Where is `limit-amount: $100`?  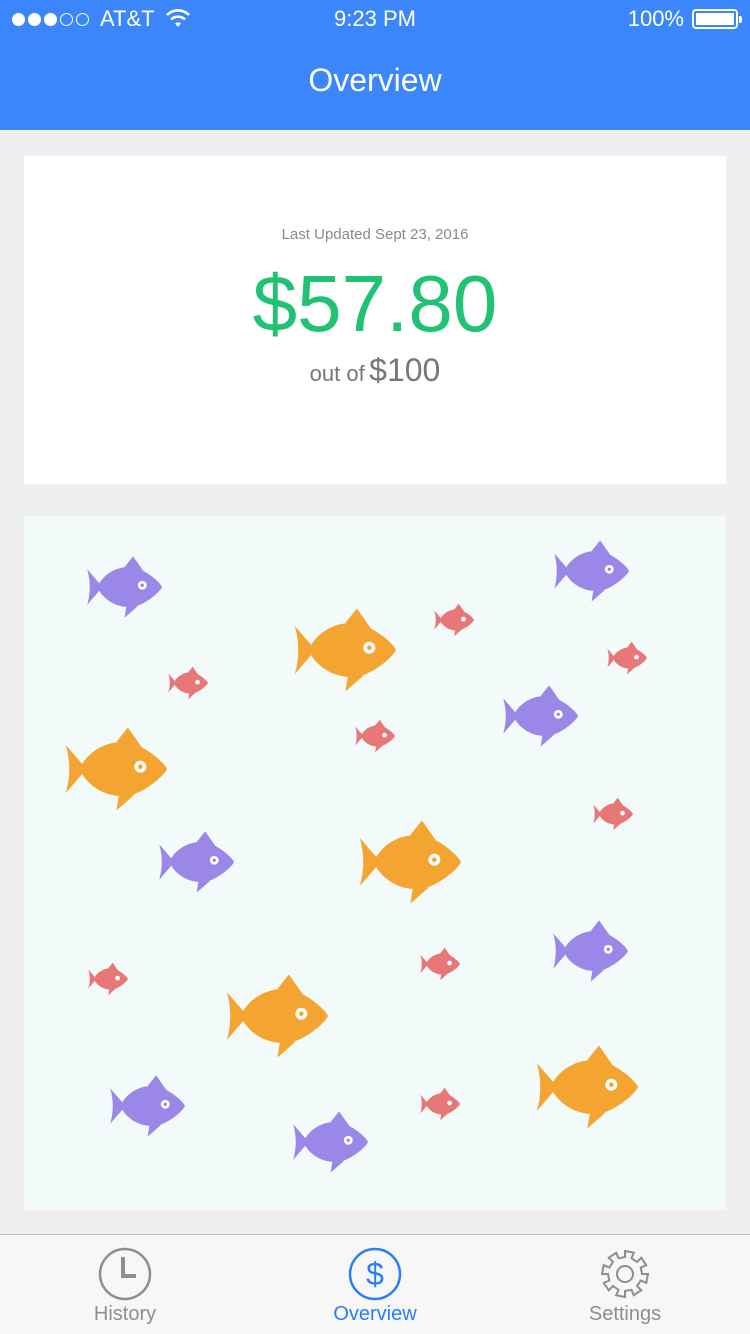 limit-amount: $100 is located at coordinates (405, 370).